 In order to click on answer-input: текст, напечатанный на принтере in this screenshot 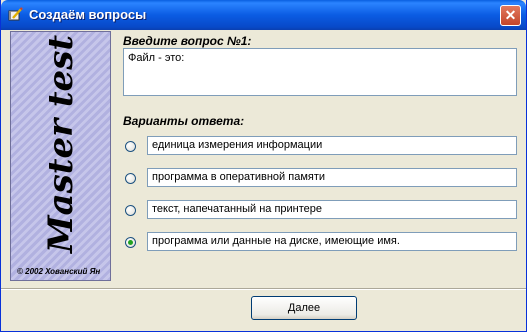, I will do `click(332, 209)`.